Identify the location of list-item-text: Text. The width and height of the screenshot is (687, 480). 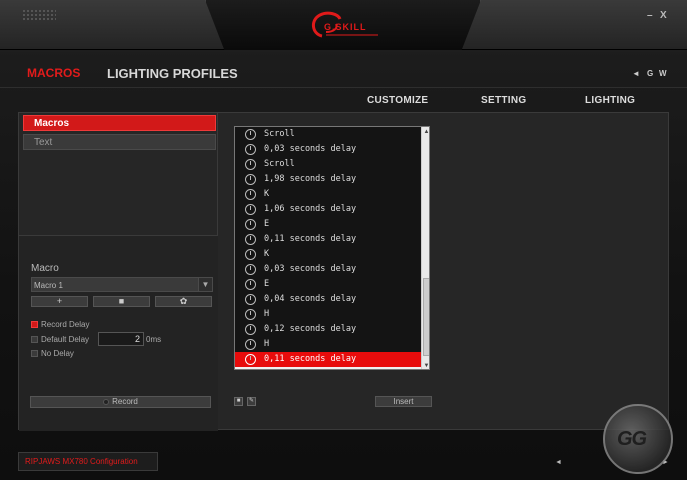
(119, 142).